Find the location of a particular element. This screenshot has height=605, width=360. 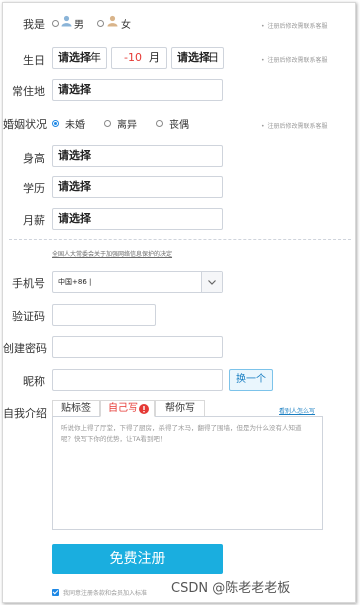

tab-tags: 贴标签 is located at coordinates (76, 408).